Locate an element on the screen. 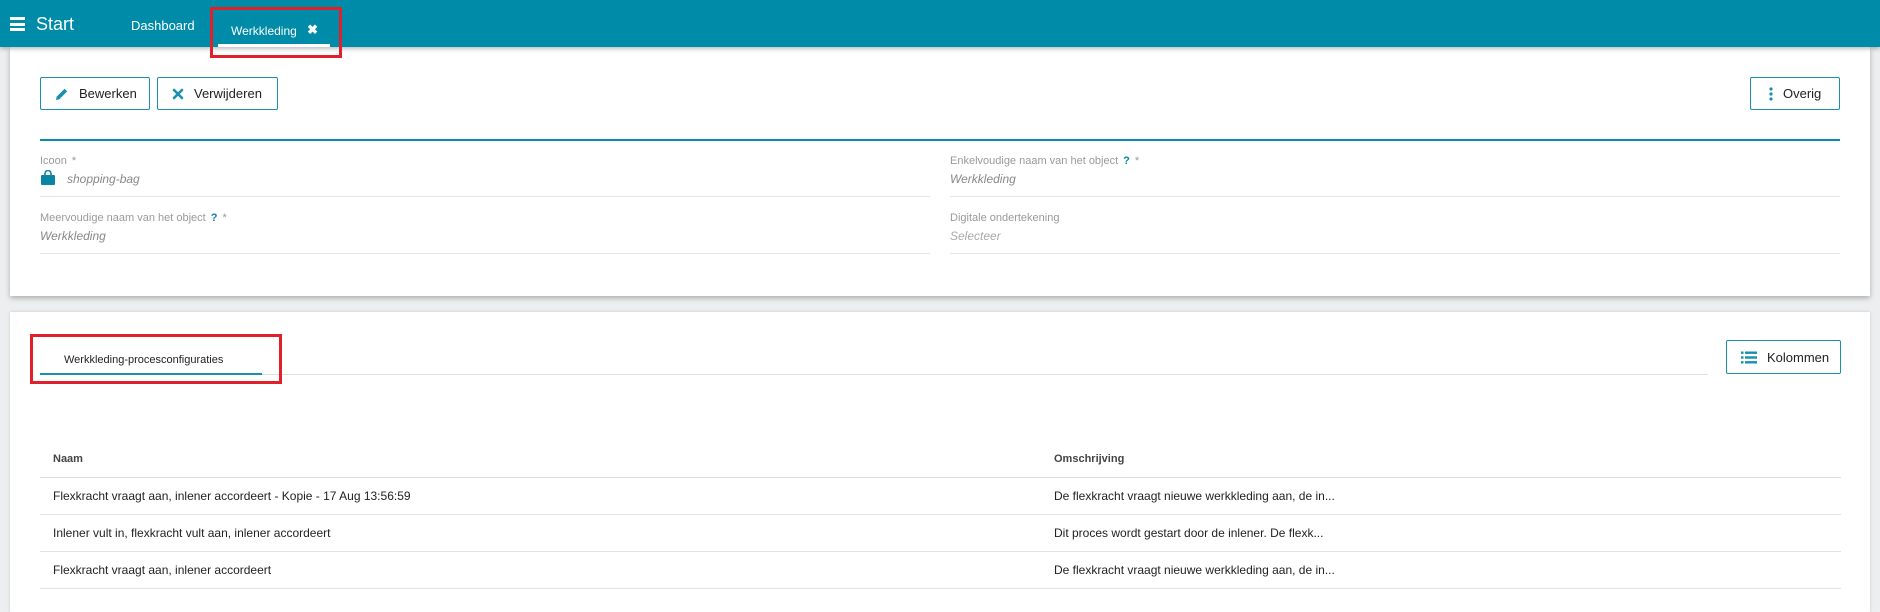  digital-signature-label: Digitale ondertekening is located at coordinates (1005, 218).